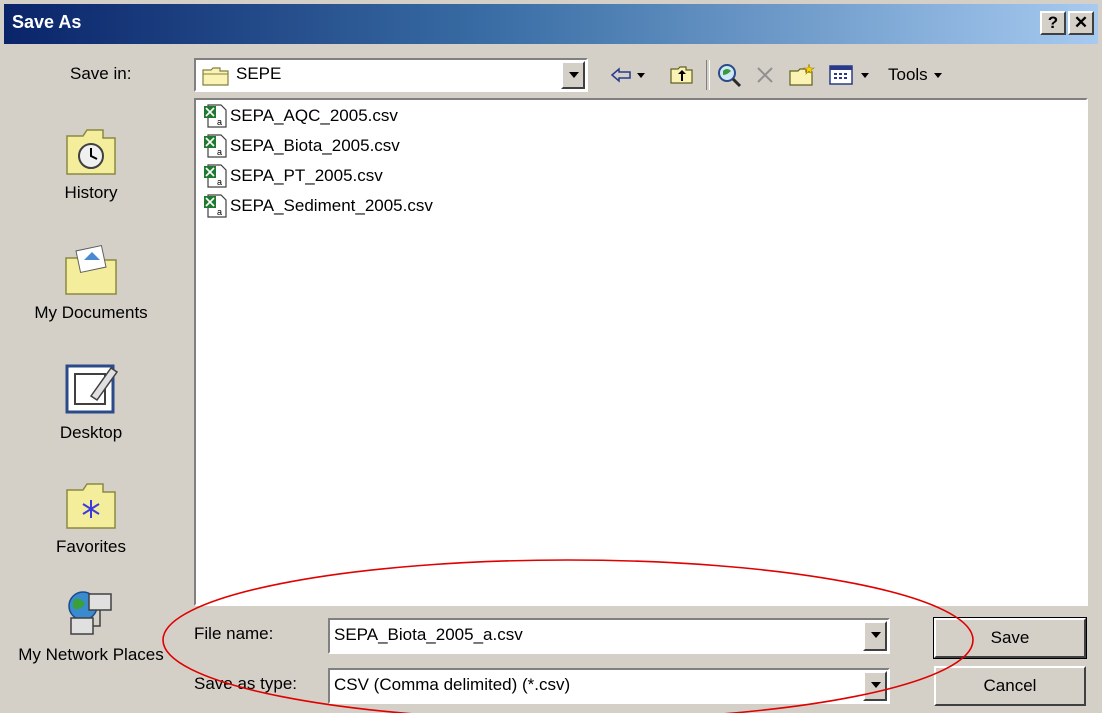  I want to click on file-item: a SEPA_Sediment_2005.csv, so click(317, 206).